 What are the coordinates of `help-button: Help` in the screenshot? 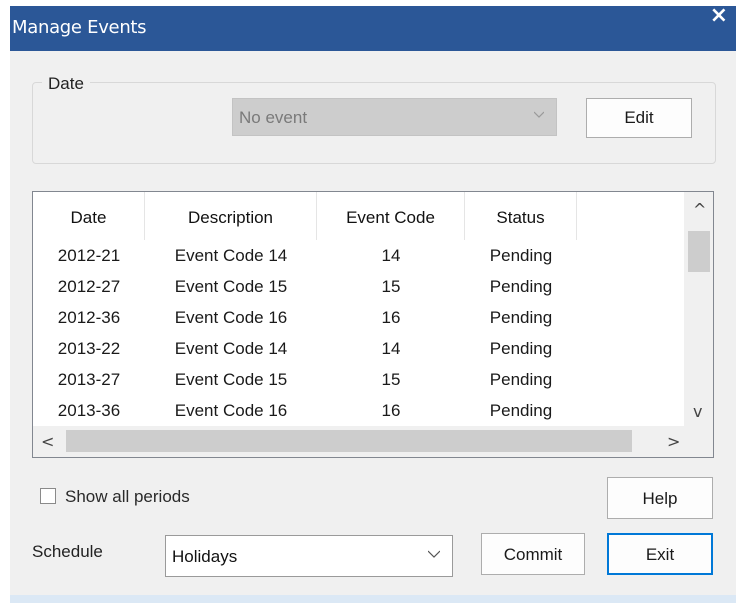 It's located at (660, 498).